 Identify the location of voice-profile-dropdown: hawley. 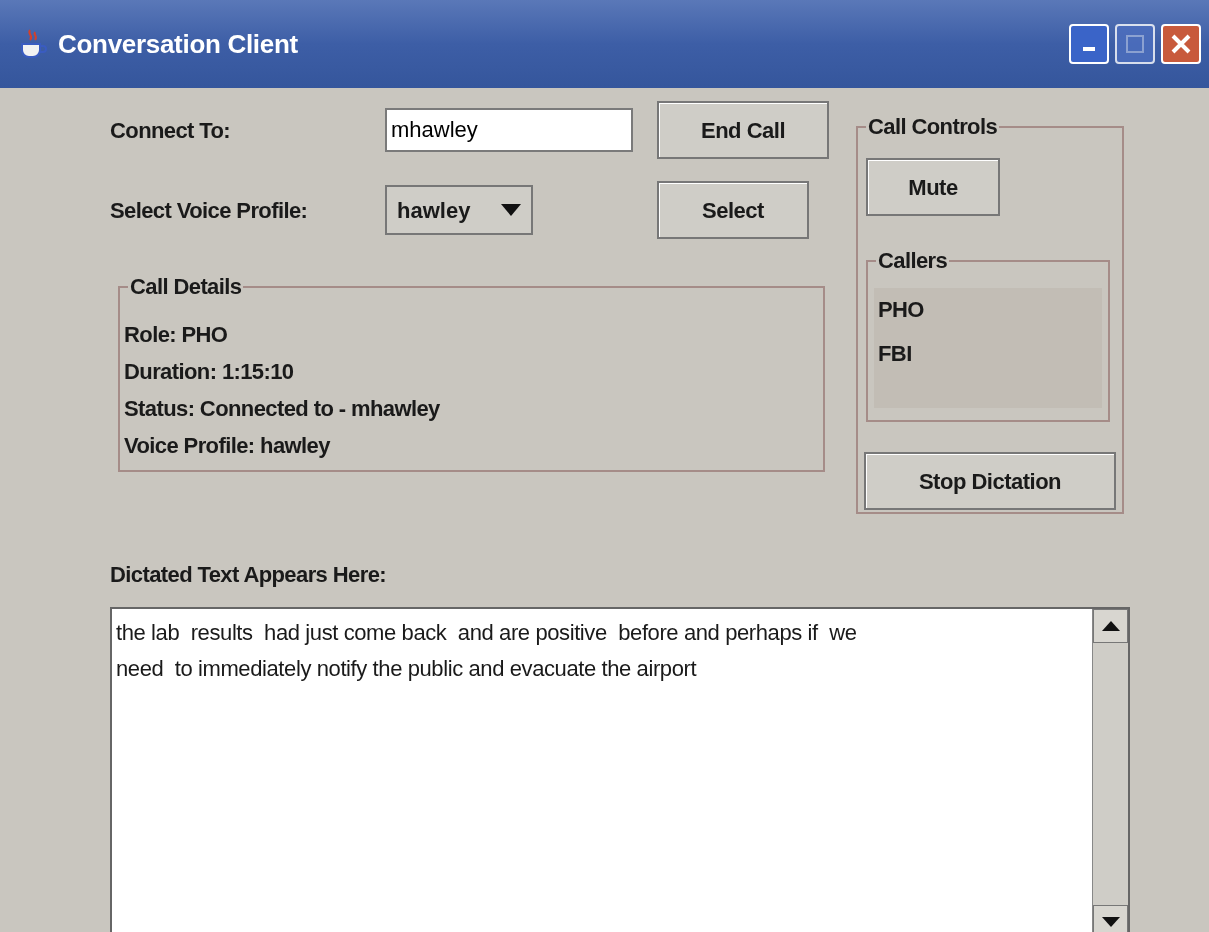
(459, 210).